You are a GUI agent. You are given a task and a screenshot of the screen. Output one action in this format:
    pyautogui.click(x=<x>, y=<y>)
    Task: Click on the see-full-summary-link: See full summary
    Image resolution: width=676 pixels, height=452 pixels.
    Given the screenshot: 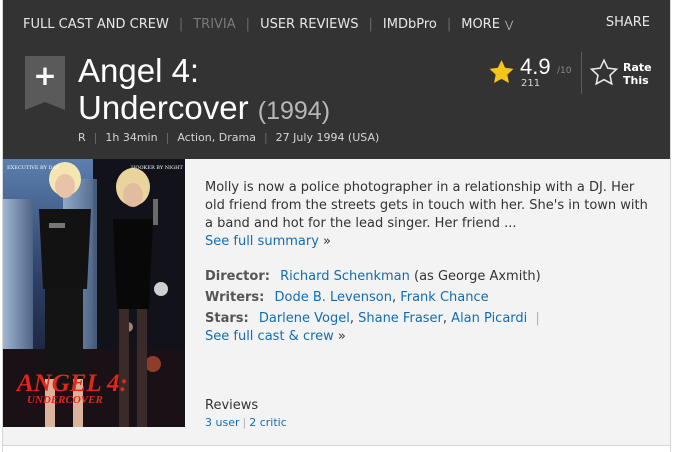 What is the action you would take?
    pyautogui.click(x=262, y=241)
    